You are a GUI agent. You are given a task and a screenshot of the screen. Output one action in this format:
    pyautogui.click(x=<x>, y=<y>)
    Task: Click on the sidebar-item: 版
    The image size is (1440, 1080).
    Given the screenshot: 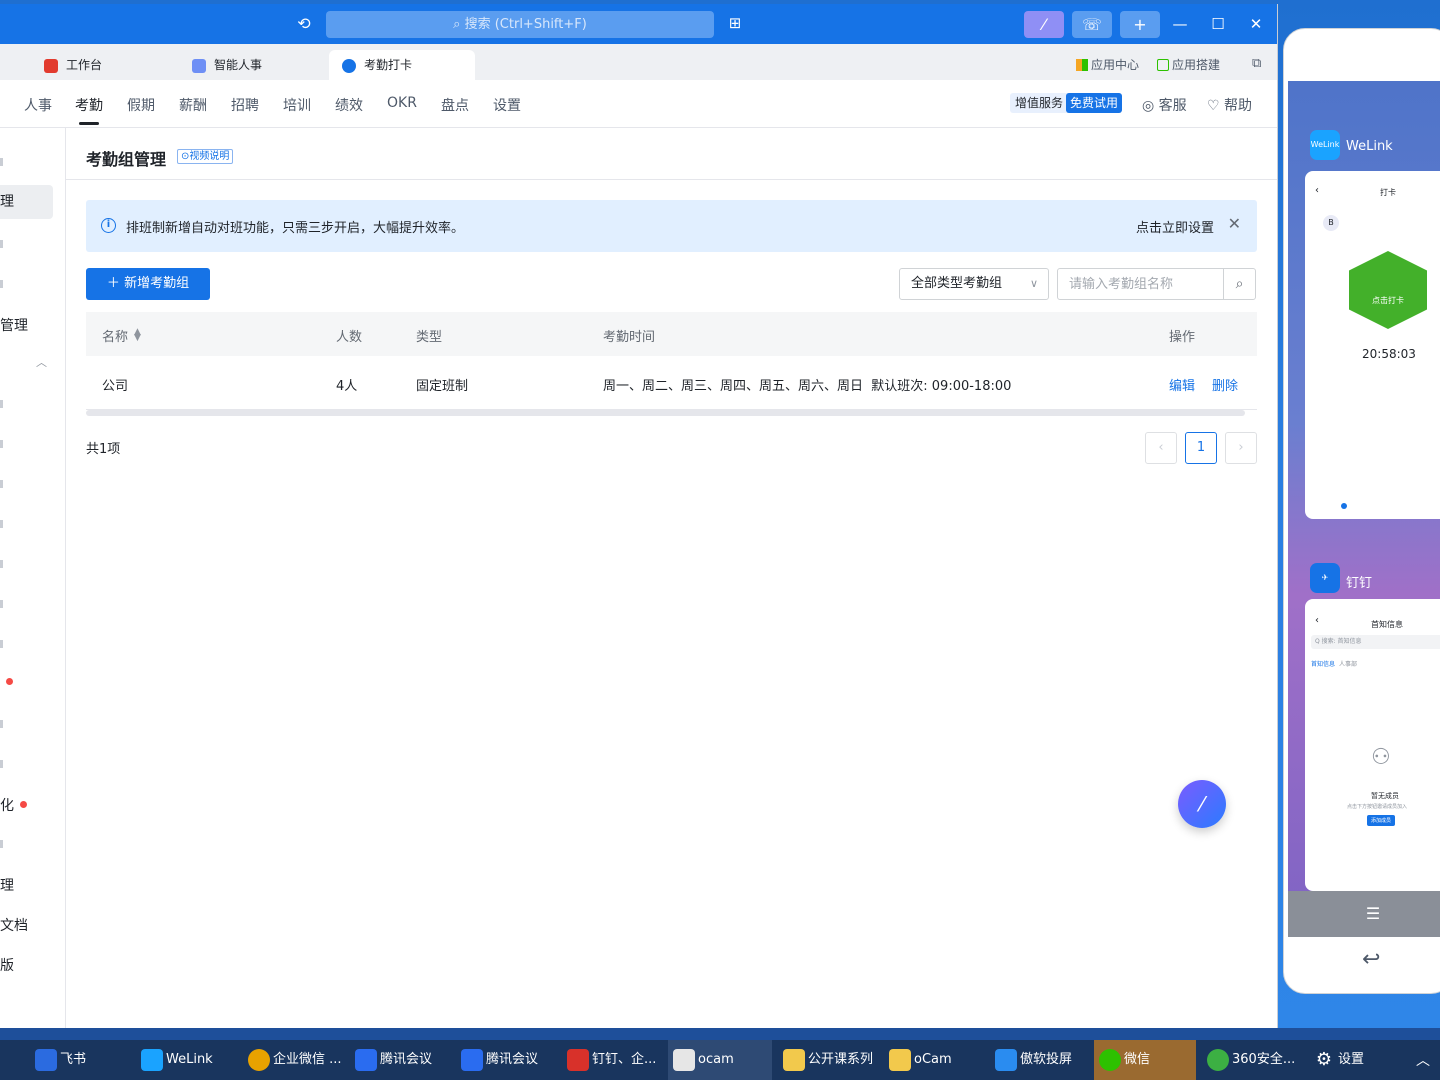 What is the action you would take?
    pyautogui.click(x=30, y=965)
    